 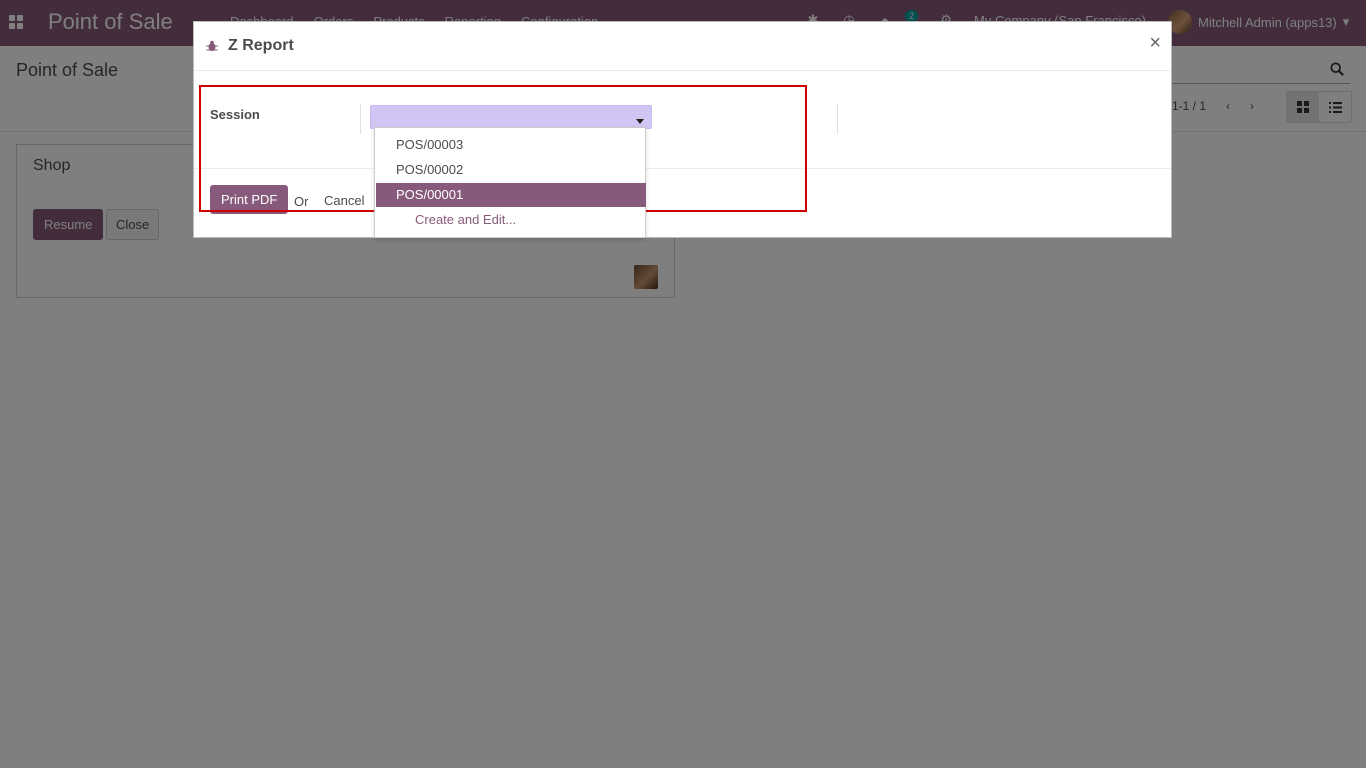 I want to click on modal-footer: Print PDF Or Cancel, so click(x=682, y=204).